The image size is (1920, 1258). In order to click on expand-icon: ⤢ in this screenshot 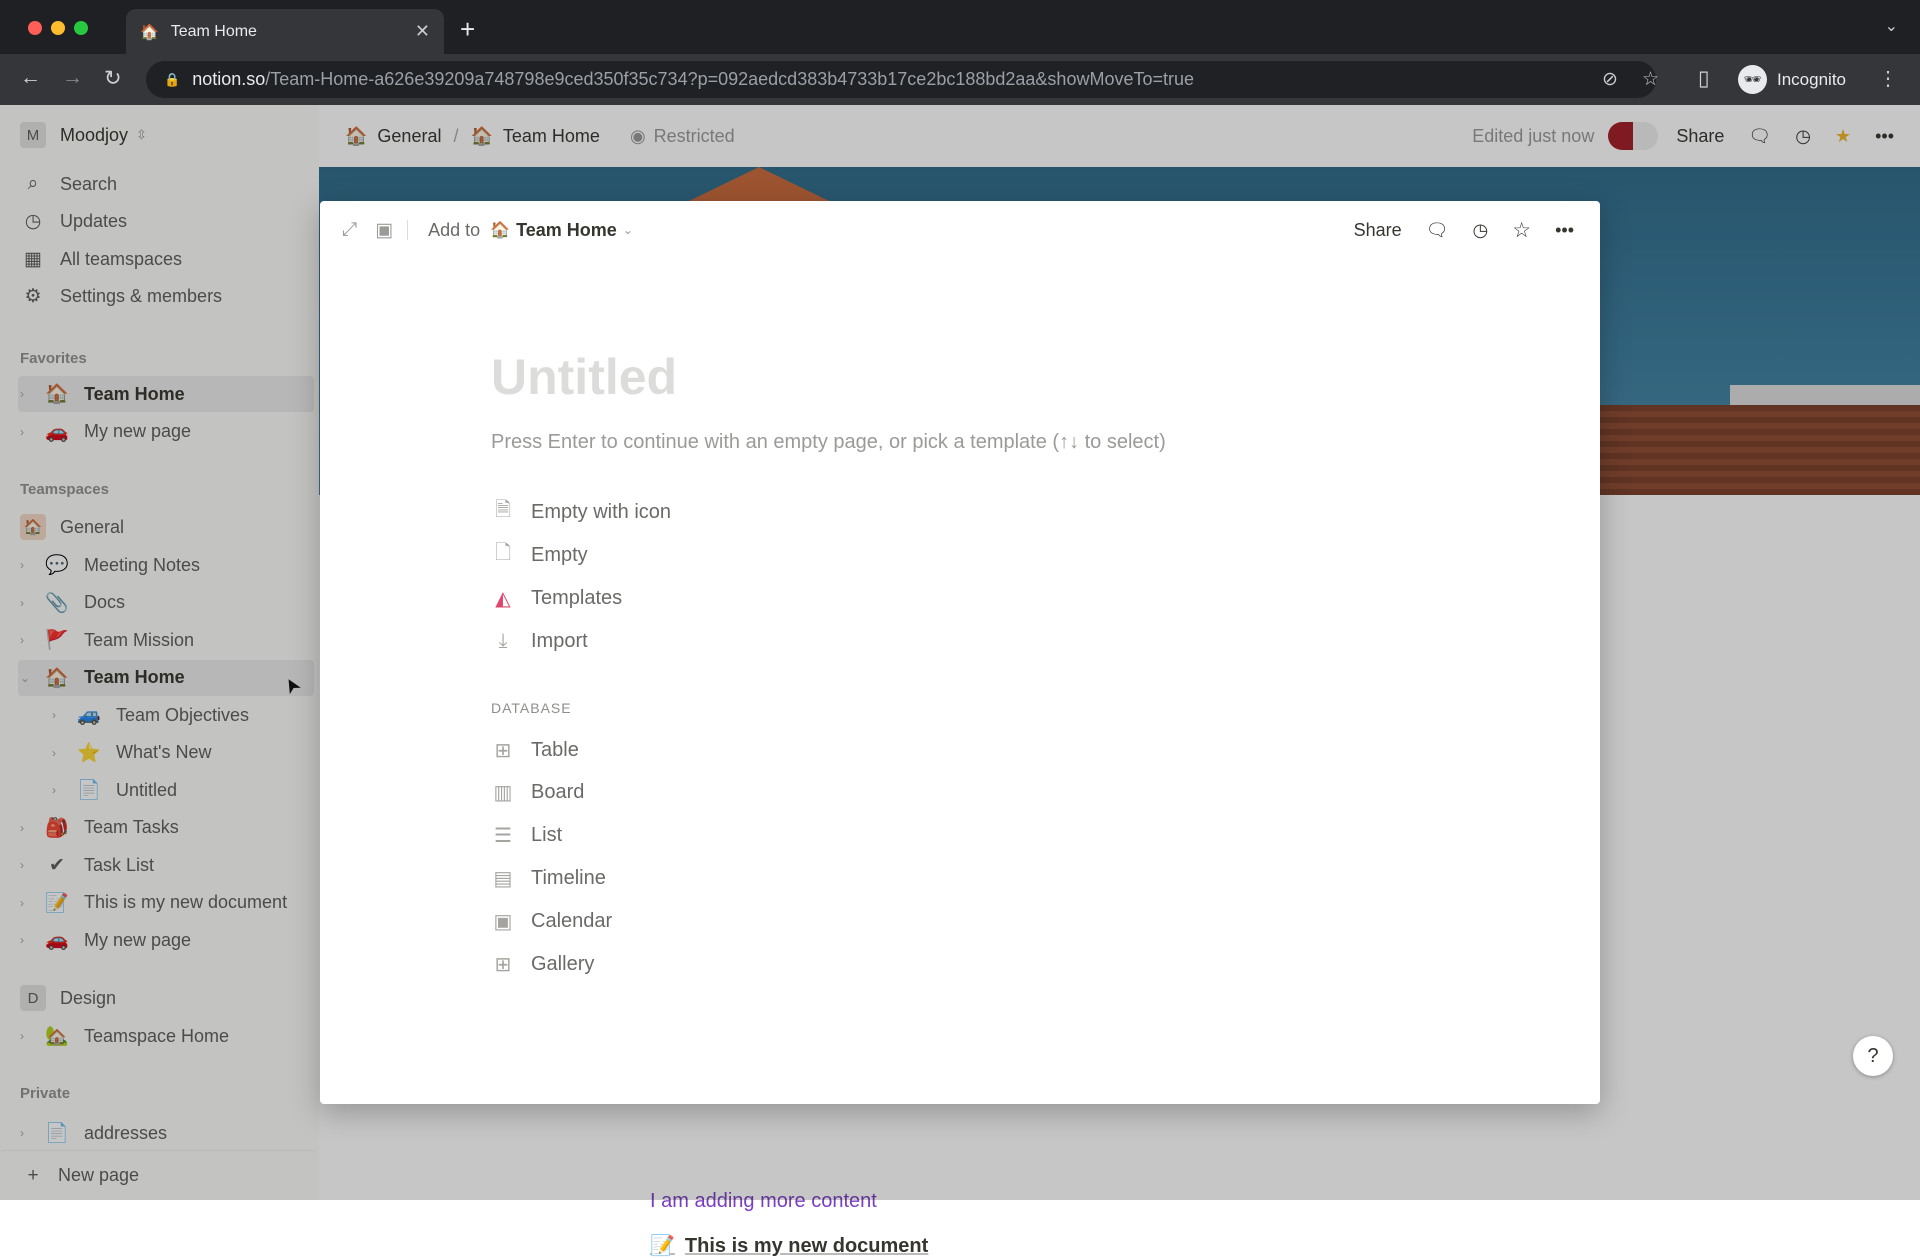, I will do `click(349, 230)`.